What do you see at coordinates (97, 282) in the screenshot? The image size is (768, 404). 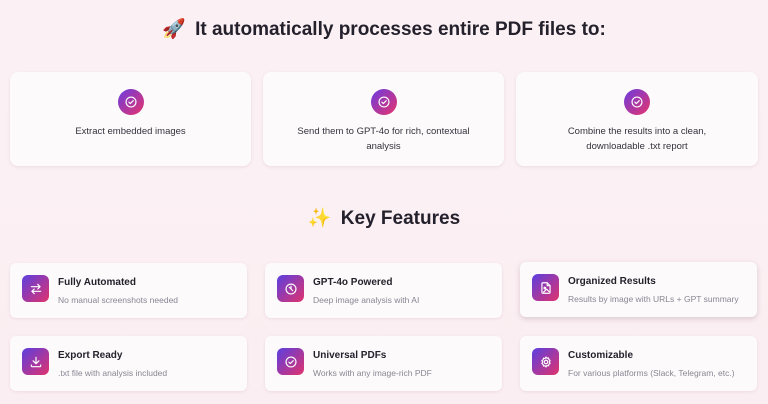 I see `feature-title: Fully Automated` at bounding box center [97, 282].